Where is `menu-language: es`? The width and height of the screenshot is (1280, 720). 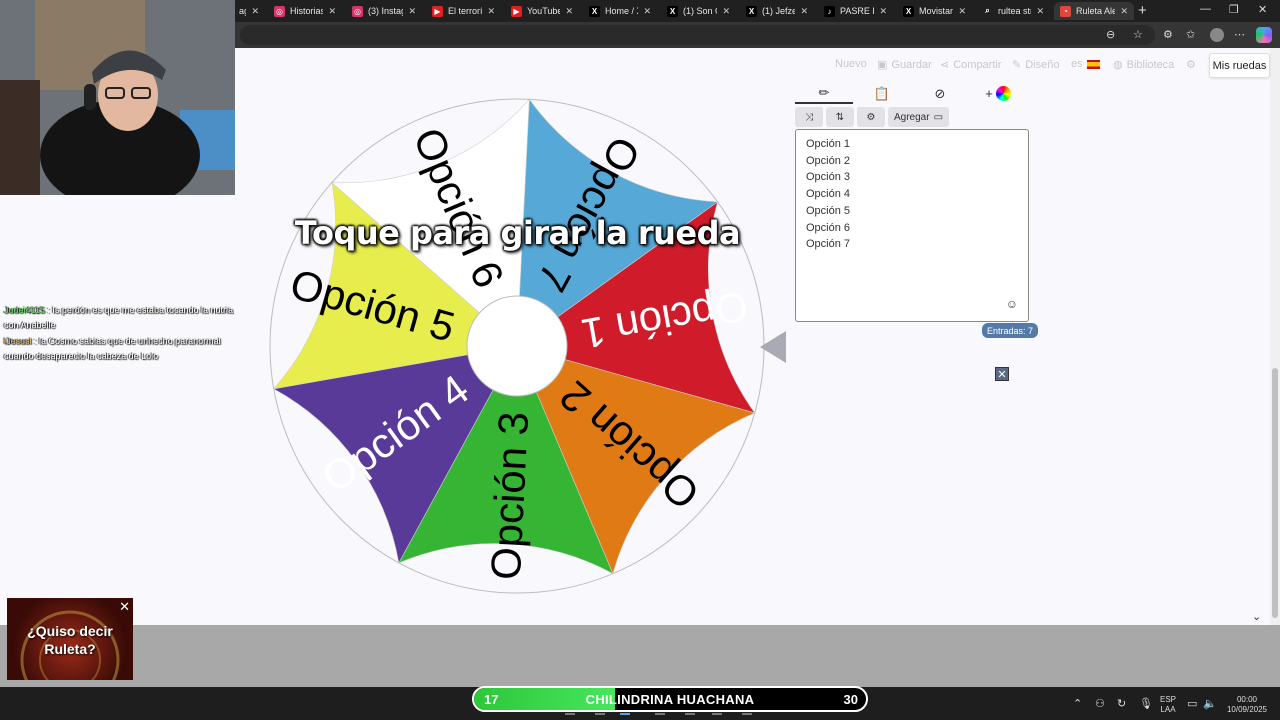 menu-language: es is located at coordinates (1085, 64).